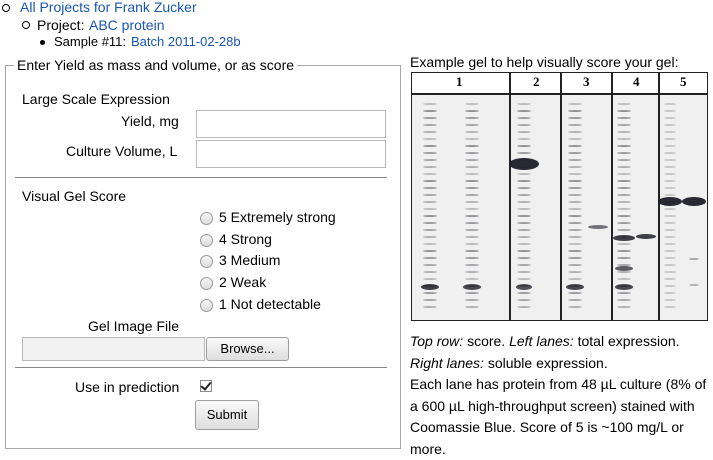 The width and height of the screenshot is (713, 460). I want to click on sample-link: Batch 2011-02-28b, so click(186, 41).